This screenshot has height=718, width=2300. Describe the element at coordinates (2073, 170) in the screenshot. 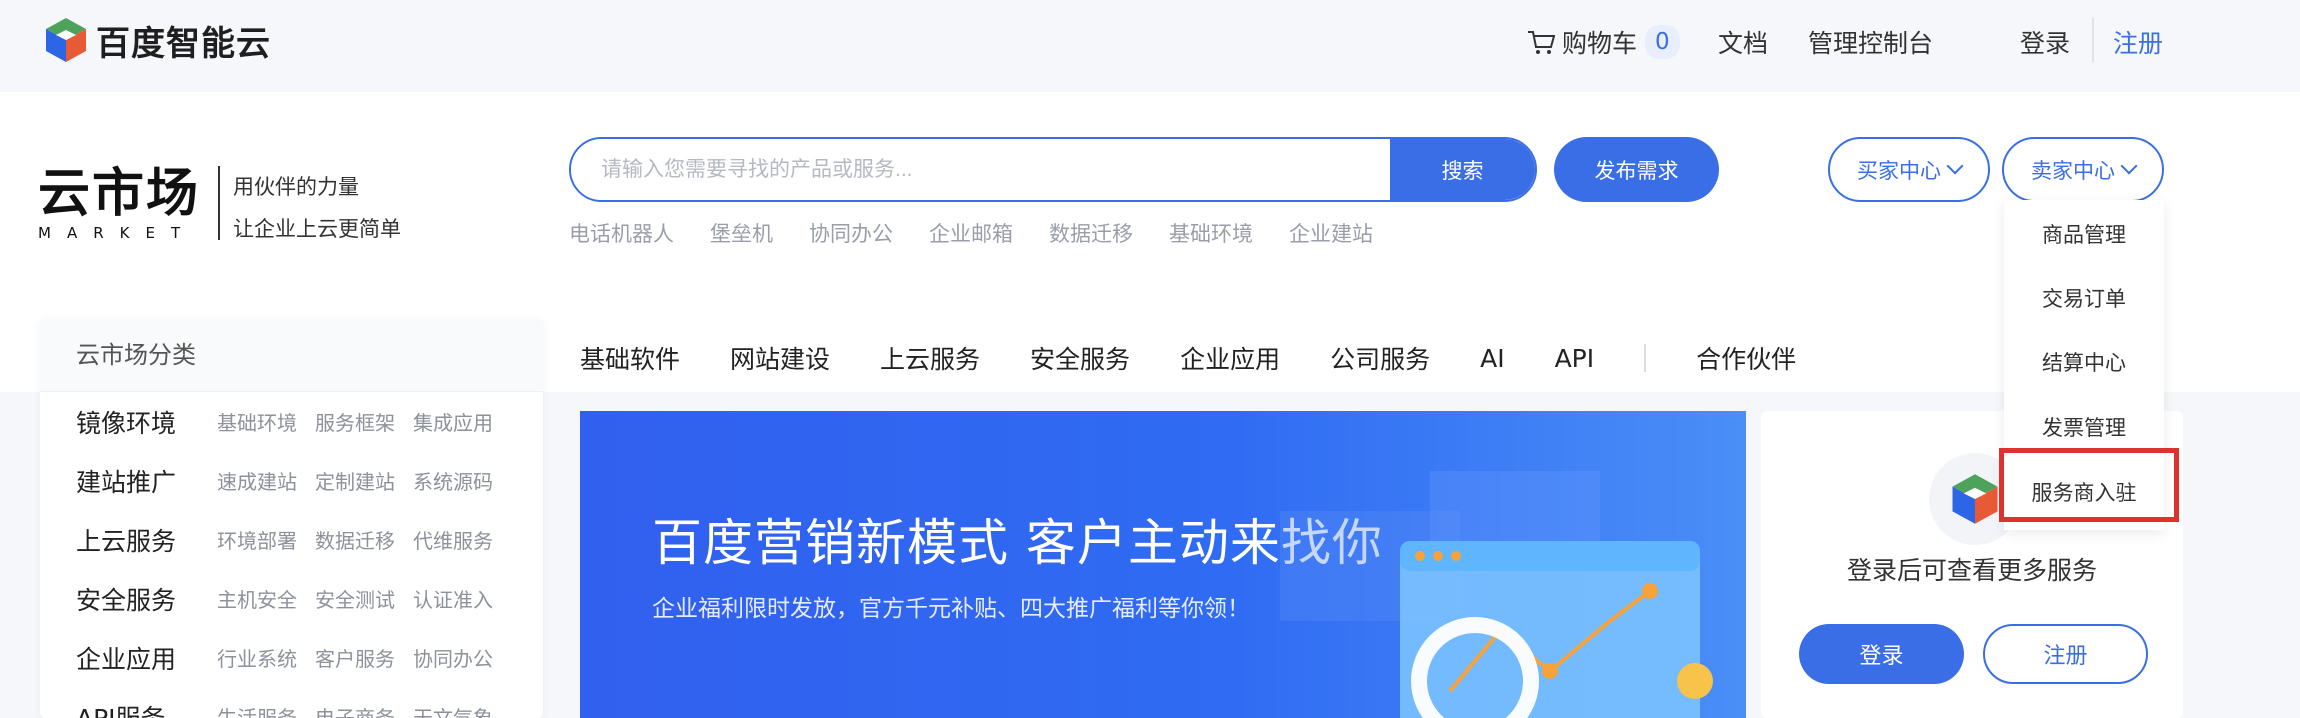

I see `seller-center-label: 卖家中心` at that location.